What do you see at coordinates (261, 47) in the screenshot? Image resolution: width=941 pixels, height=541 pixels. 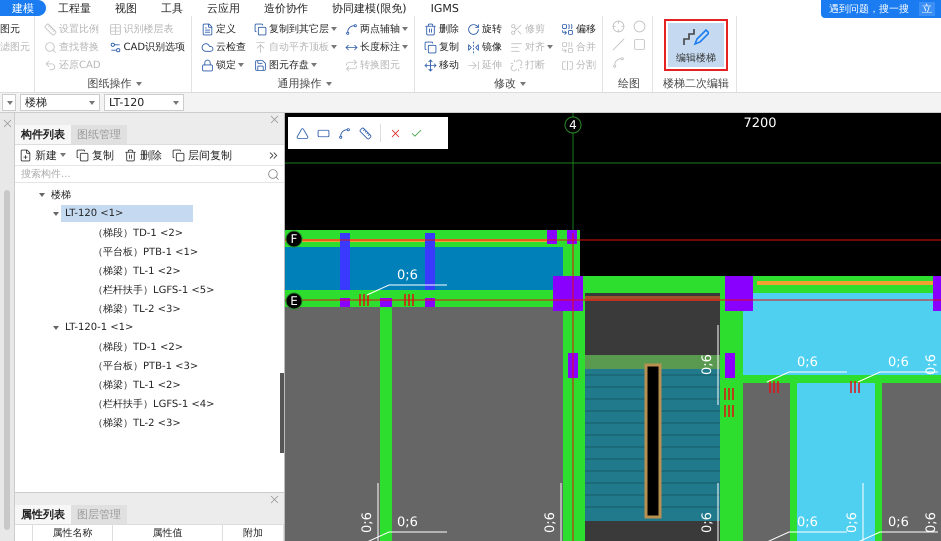 I see `align-top-icon` at bounding box center [261, 47].